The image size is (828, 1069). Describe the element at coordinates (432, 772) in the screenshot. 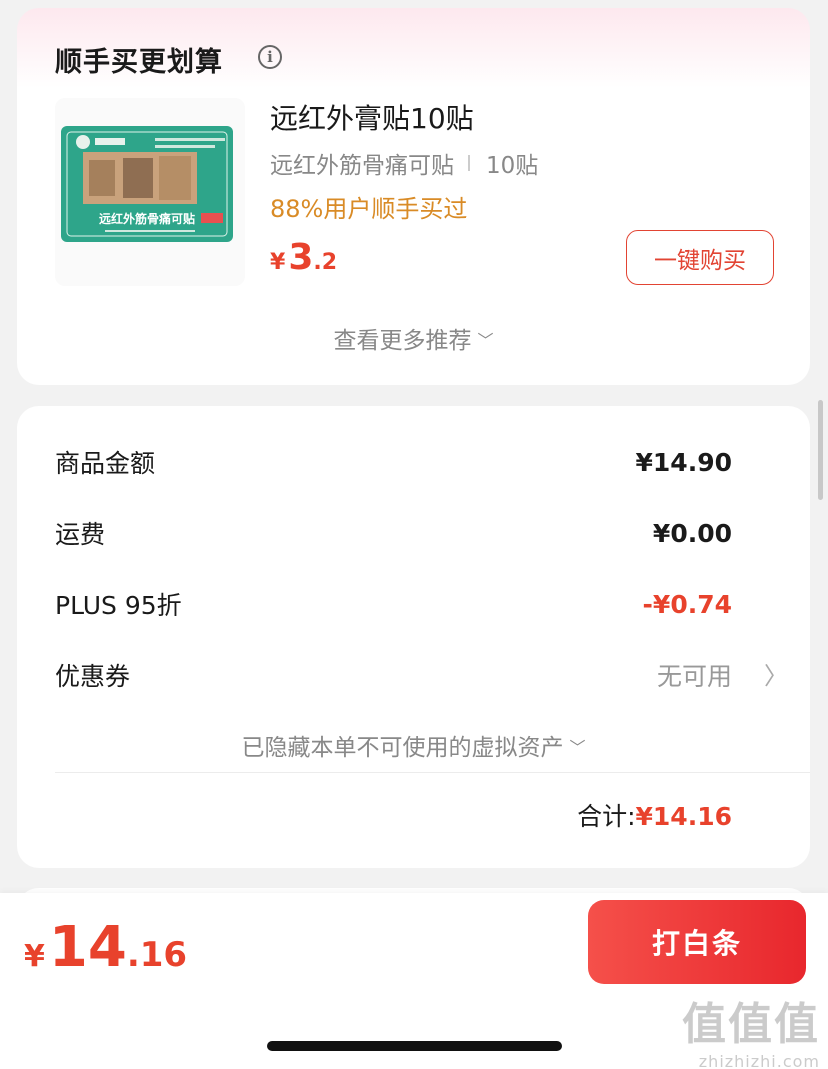

I see `divider` at that location.